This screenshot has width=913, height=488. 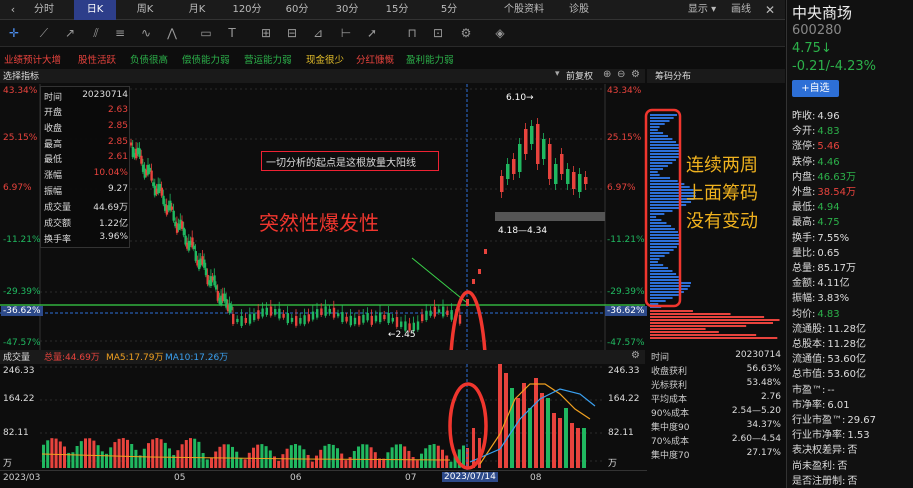 I want to click on stock-price: 4.75↓, so click(x=812, y=48).